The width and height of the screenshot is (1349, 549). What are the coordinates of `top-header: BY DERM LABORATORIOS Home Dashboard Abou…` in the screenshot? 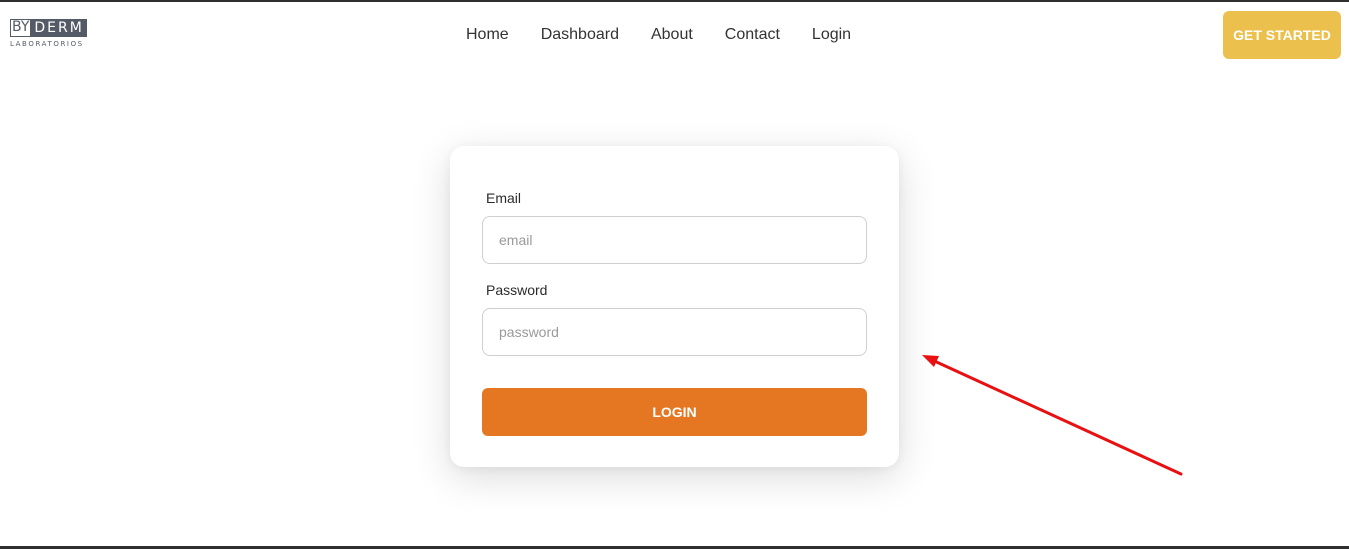 It's located at (674, 36).